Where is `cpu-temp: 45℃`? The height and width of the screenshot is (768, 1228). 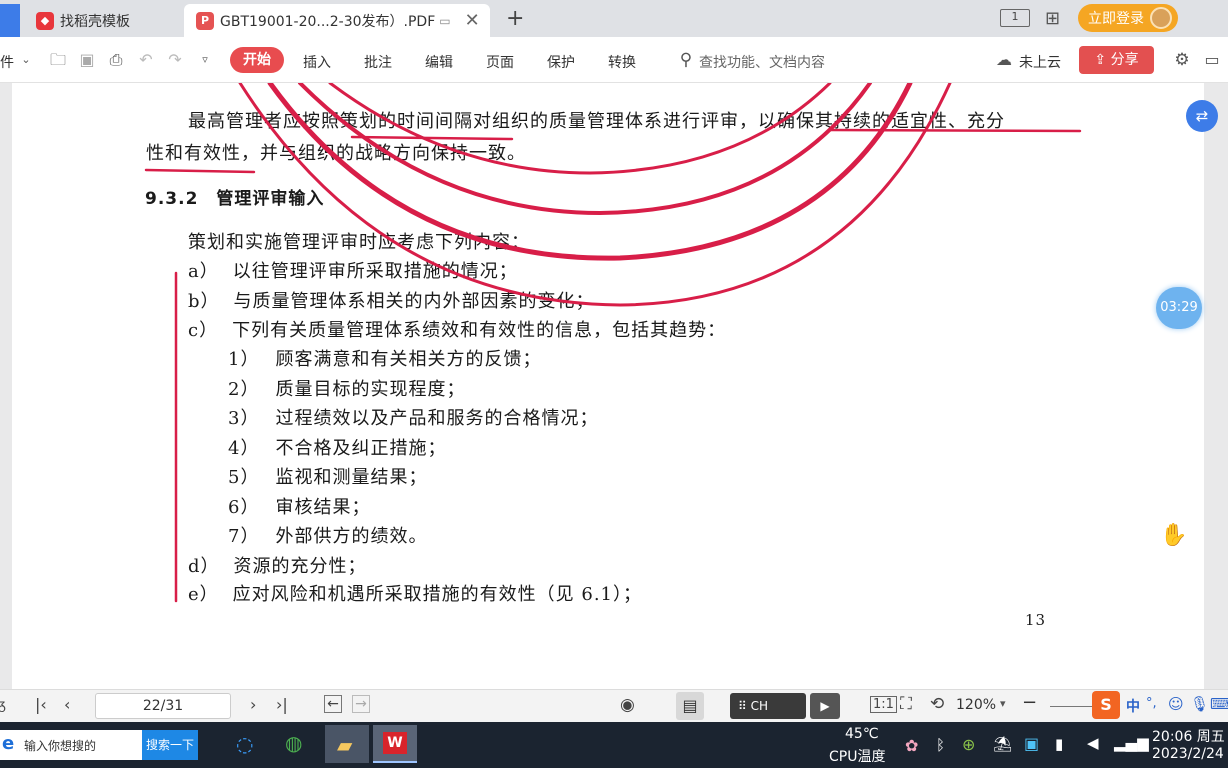 cpu-temp: 45℃ is located at coordinates (862, 734).